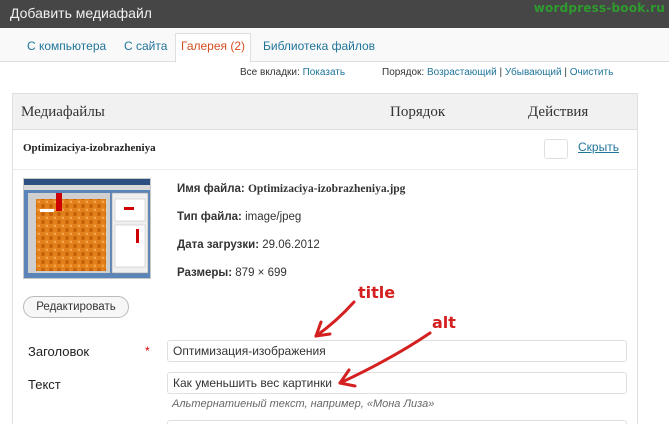  I want to click on file-type-row: Тип файла: image/jpeg, so click(239, 217).